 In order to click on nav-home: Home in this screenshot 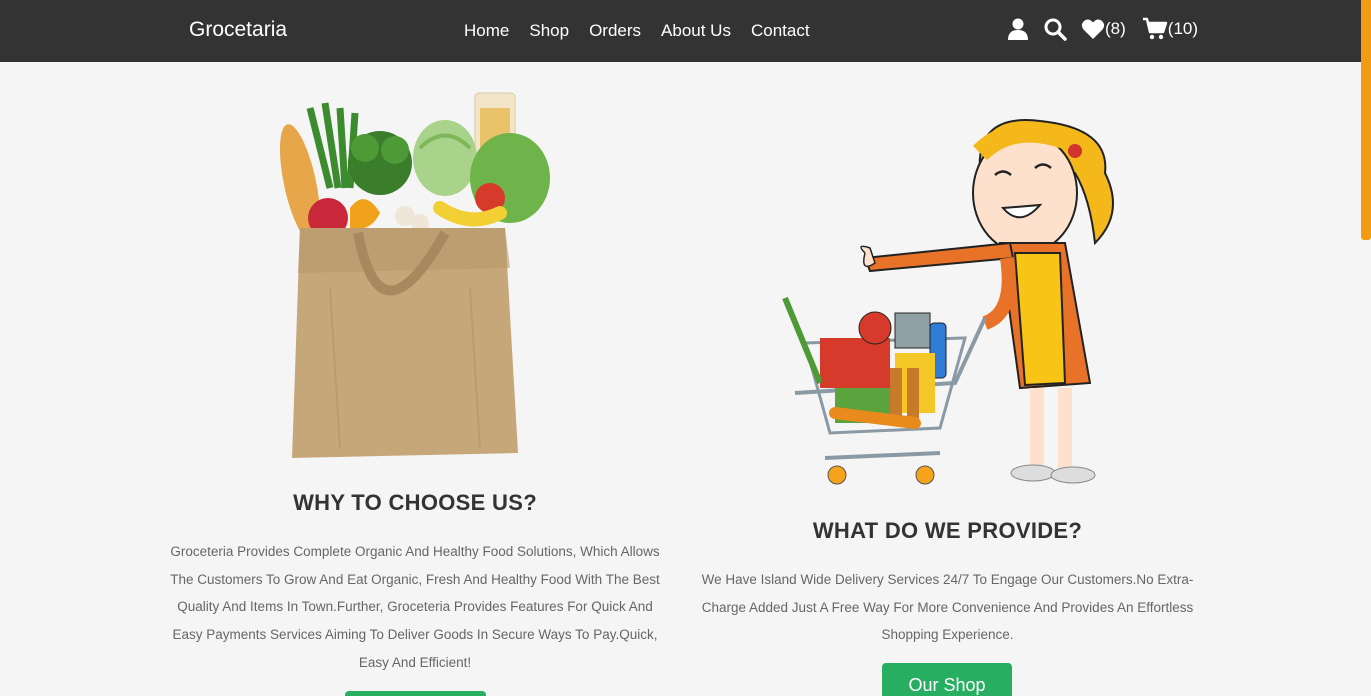, I will do `click(486, 31)`.